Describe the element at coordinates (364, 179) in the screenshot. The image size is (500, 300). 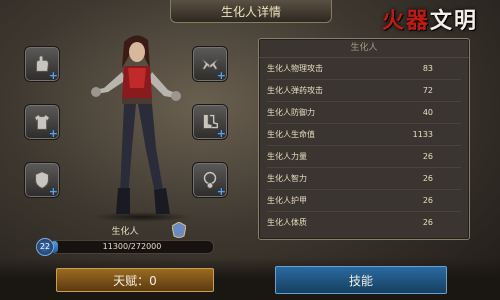
I see `stat-row: 生化人智力 26` at that location.